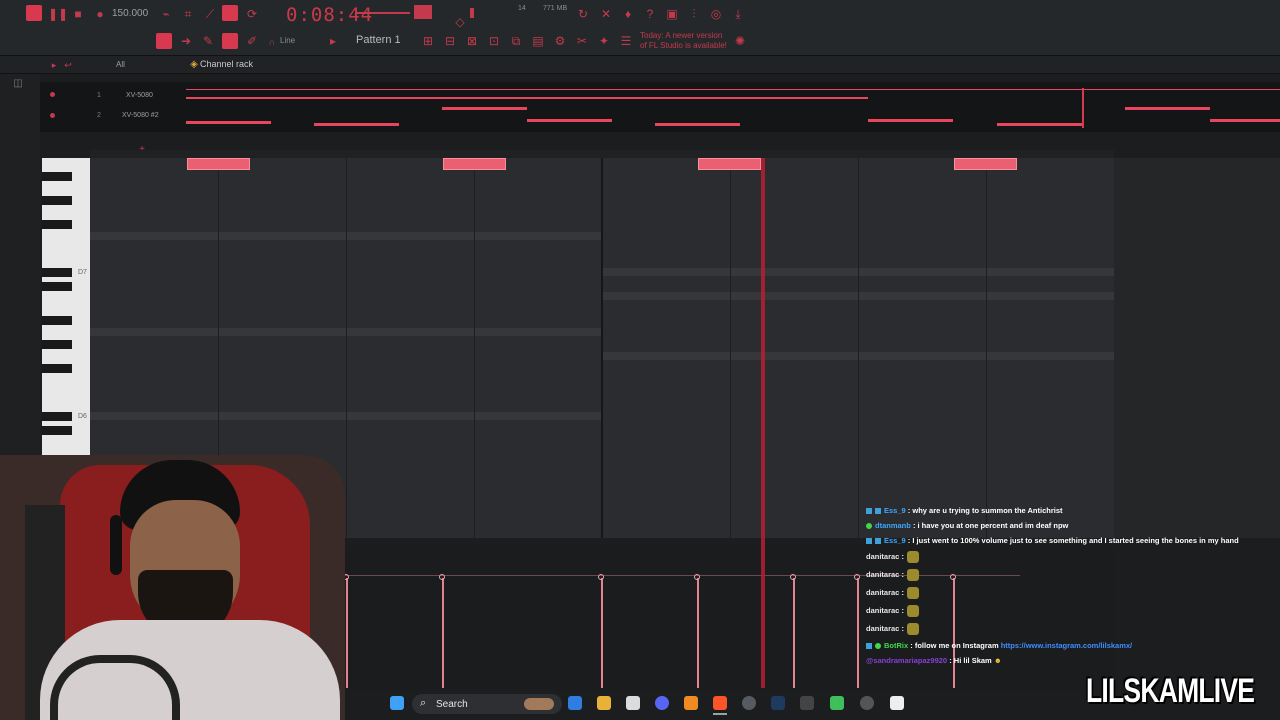  Describe the element at coordinates (428, 41) in the screenshot. I see `piano-roll-icon: ⊞` at that location.